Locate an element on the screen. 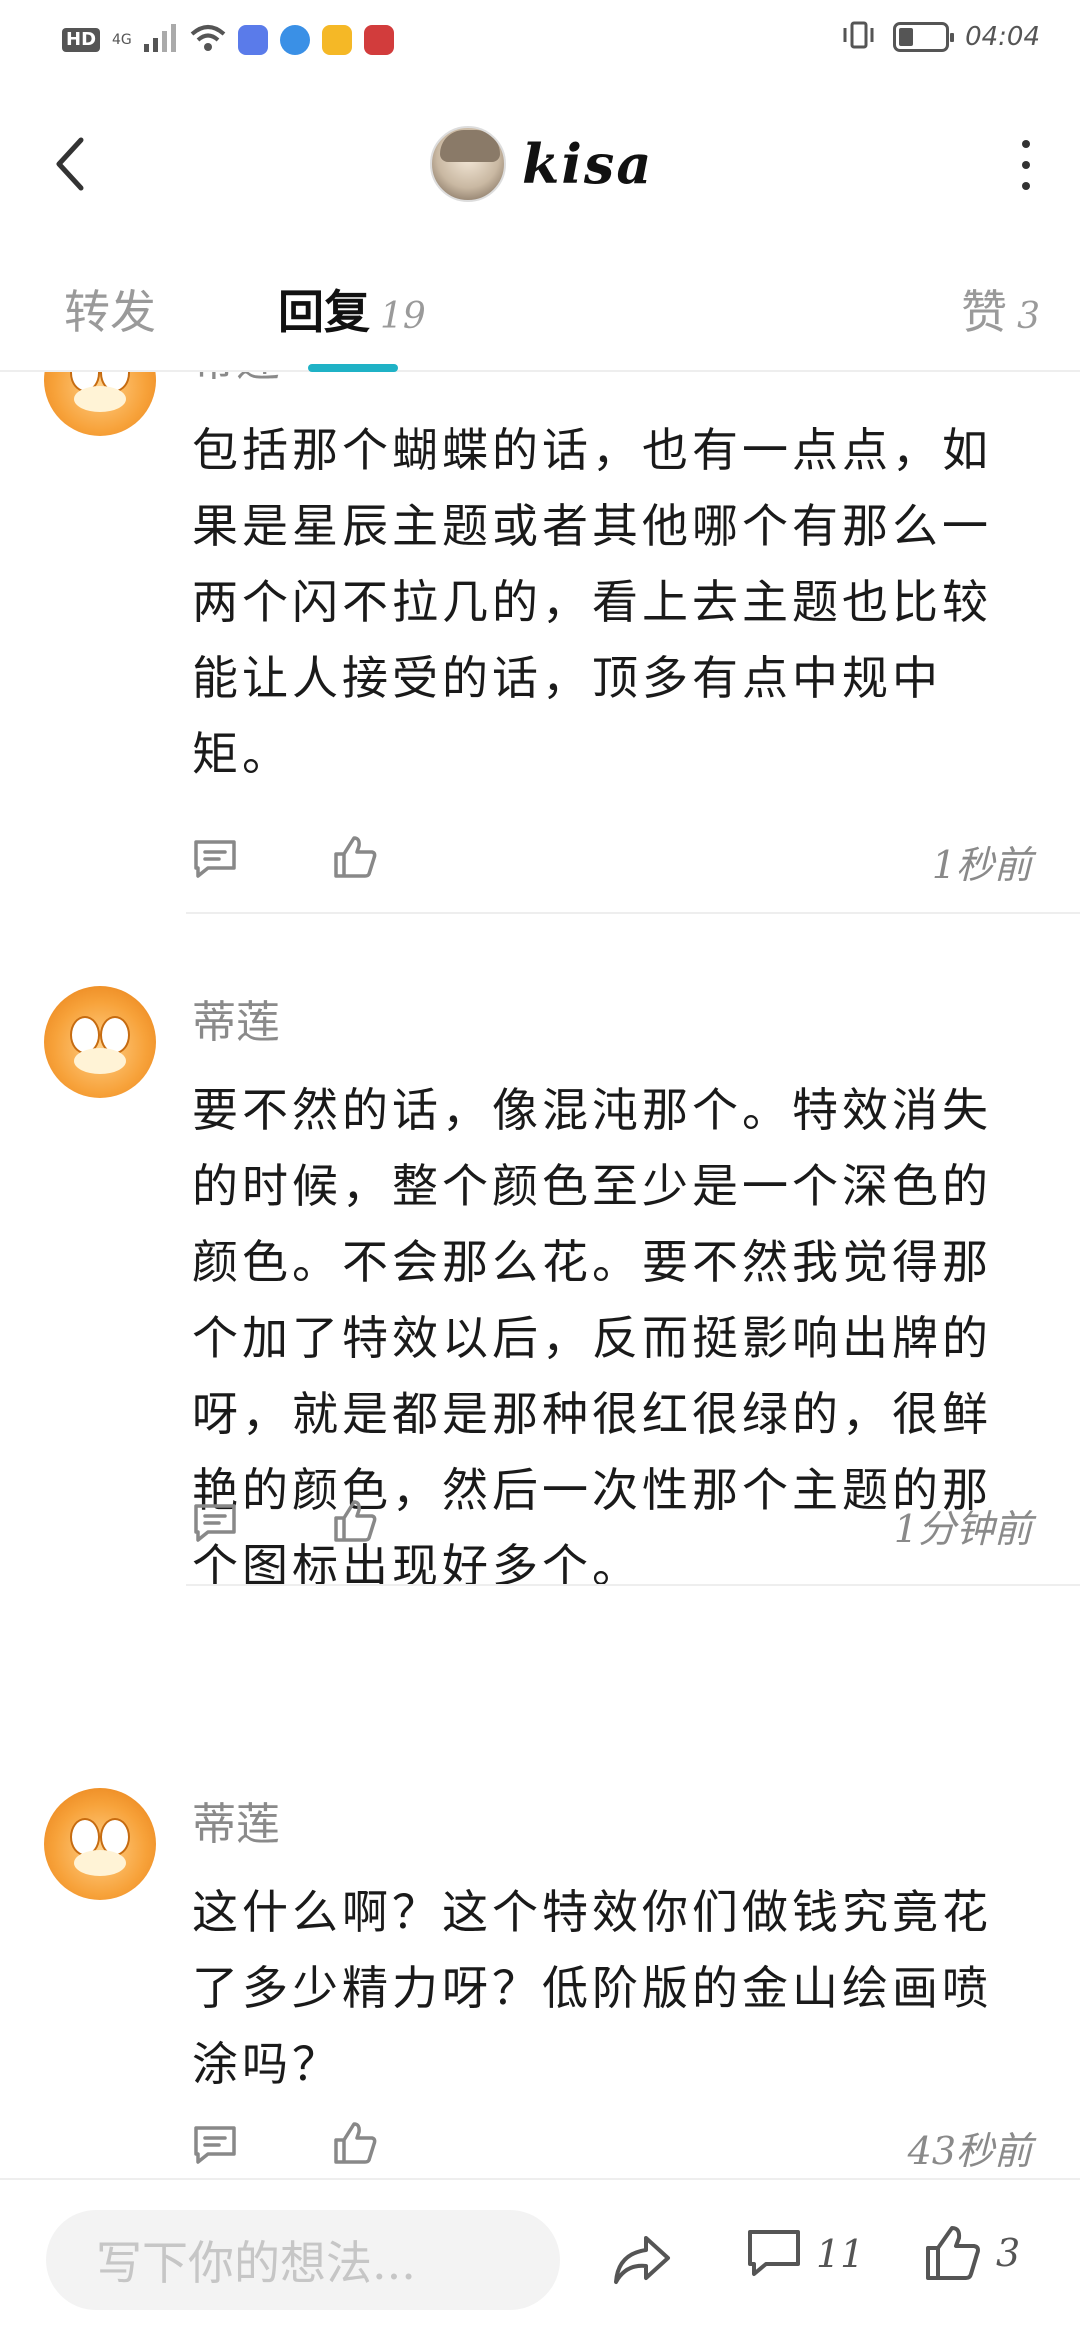  comment-actions: 43秒前 is located at coordinates (617, 2144).